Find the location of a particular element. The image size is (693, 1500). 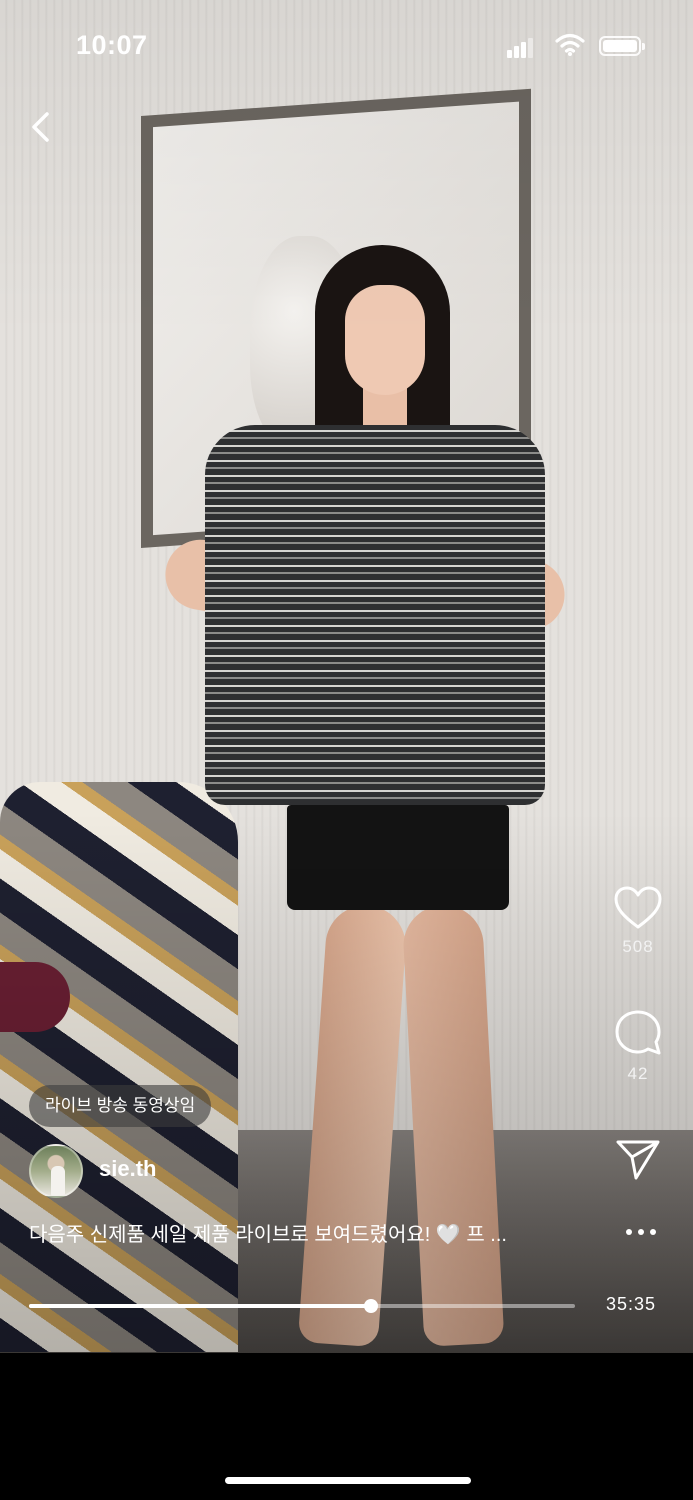

comment-bubble-icon is located at coordinates (638, 1033).